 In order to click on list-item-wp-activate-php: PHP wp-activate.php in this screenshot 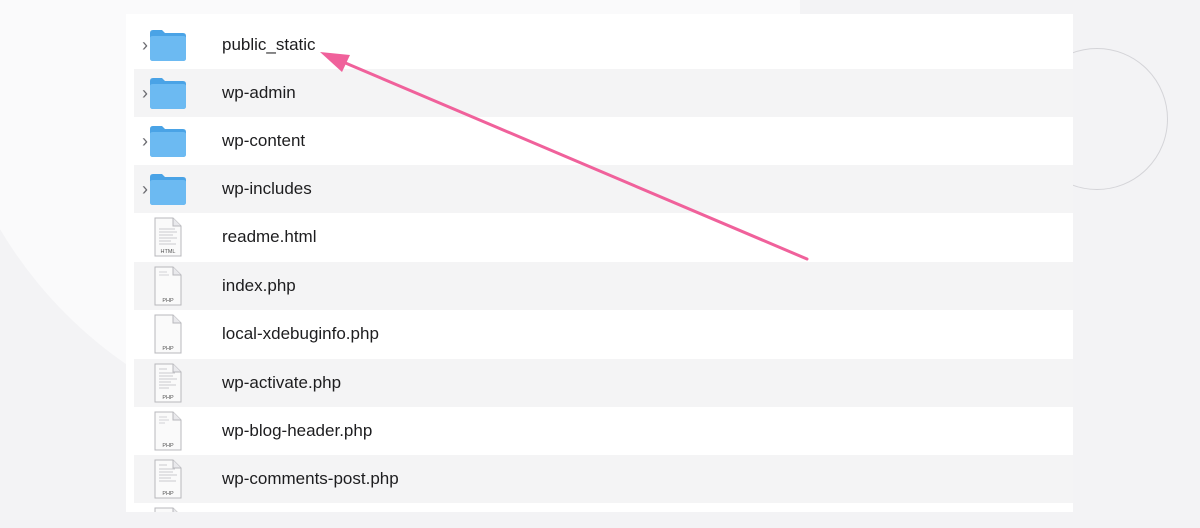, I will do `click(603, 383)`.